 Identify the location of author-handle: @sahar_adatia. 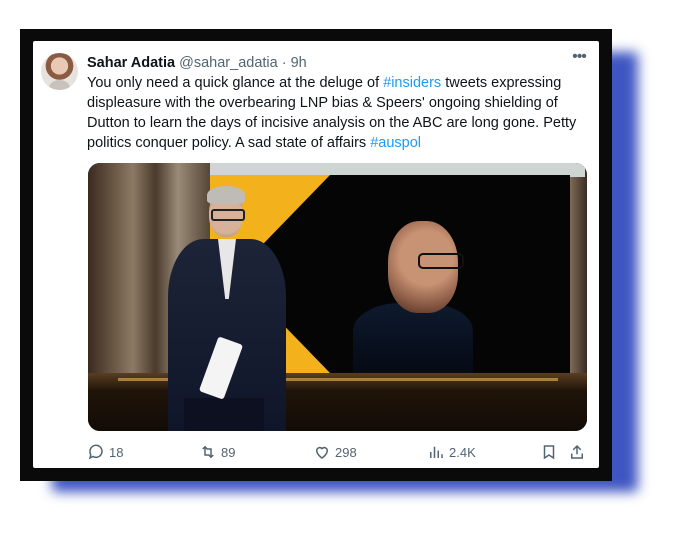
(228, 63).